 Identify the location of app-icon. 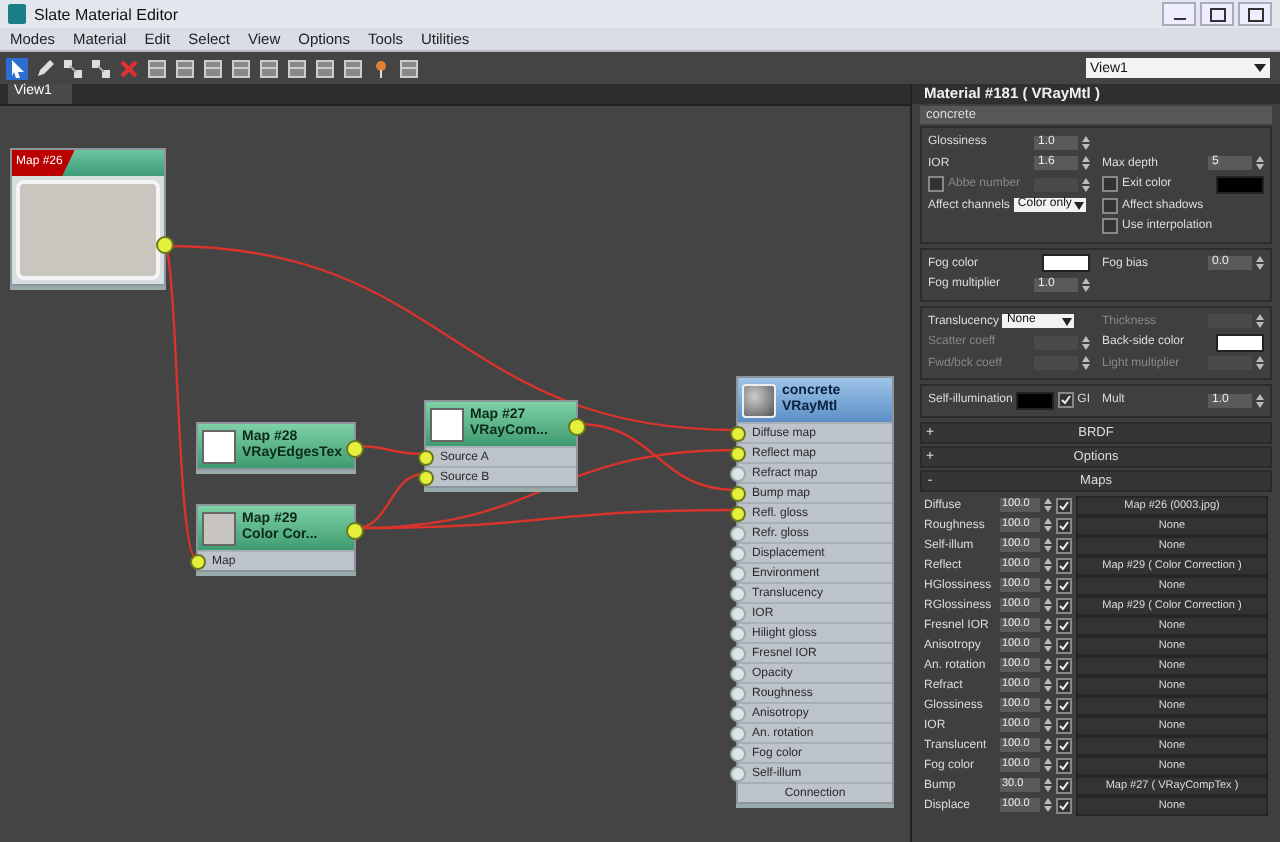
(17, 14).